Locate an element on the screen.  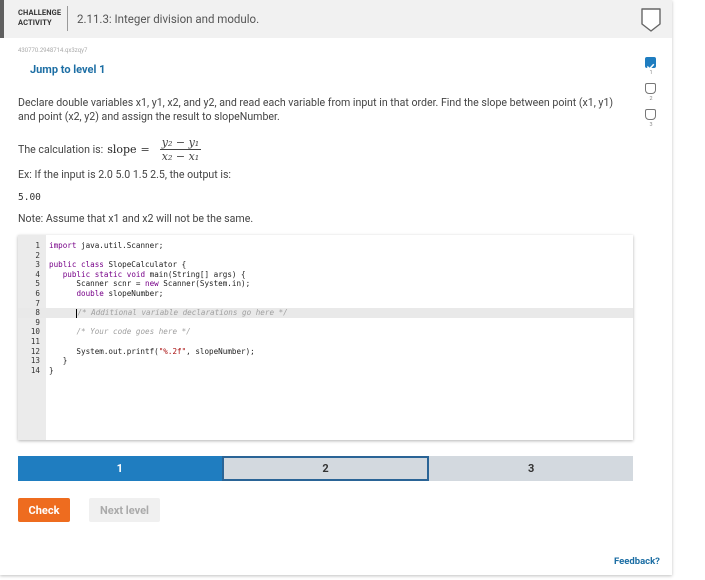
check-button: Check is located at coordinates (44, 510).